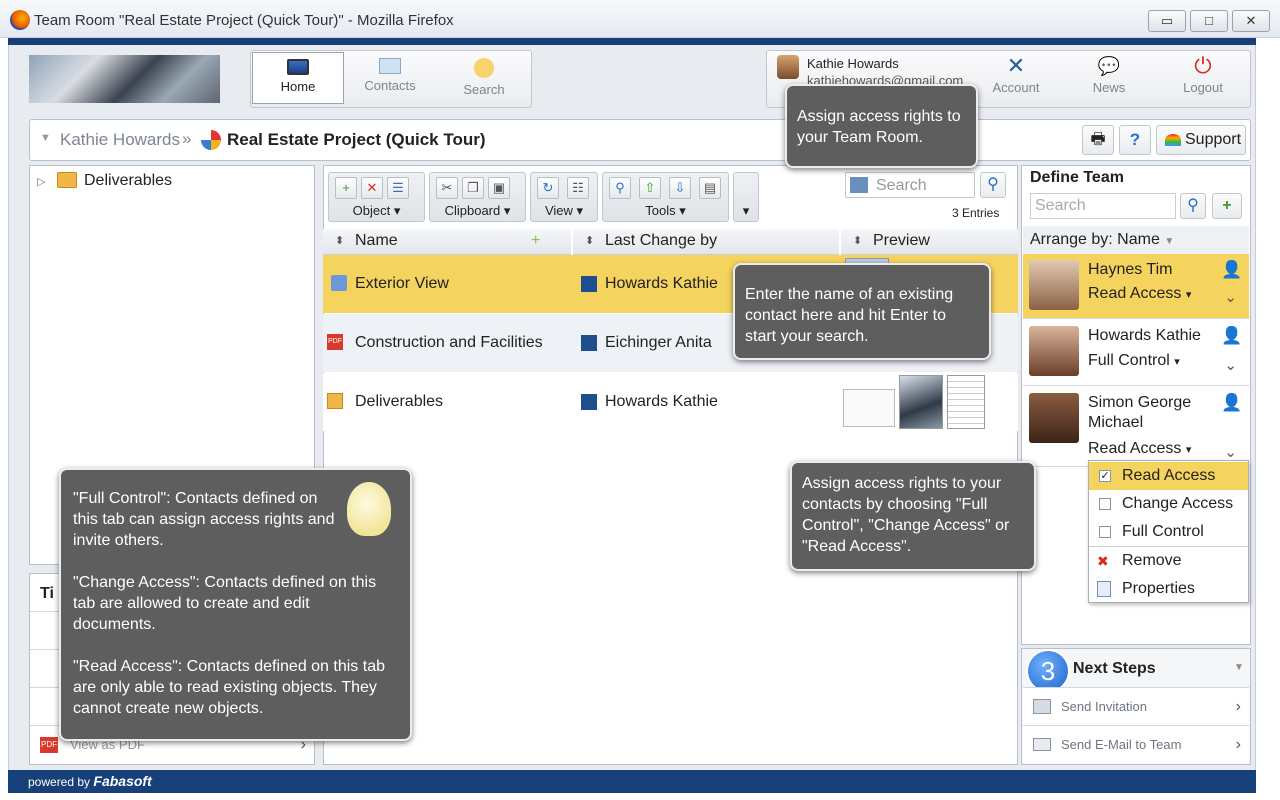 The image size is (1280, 800). I want to click on remove-icon: ✖, so click(1103, 561).